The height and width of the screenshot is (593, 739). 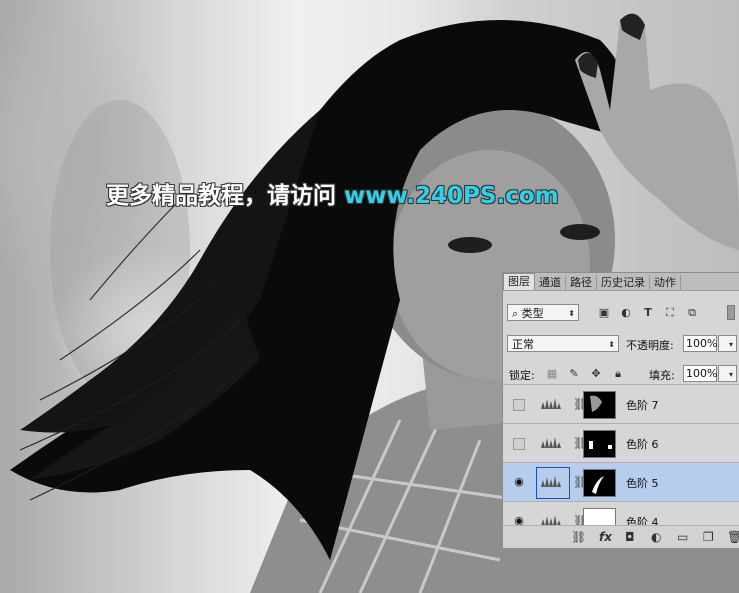 What do you see at coordinates (563, 343) in the screenshot?
I see `blend-mode-select: 正常 ⬍` at bounding box center [563, 343].